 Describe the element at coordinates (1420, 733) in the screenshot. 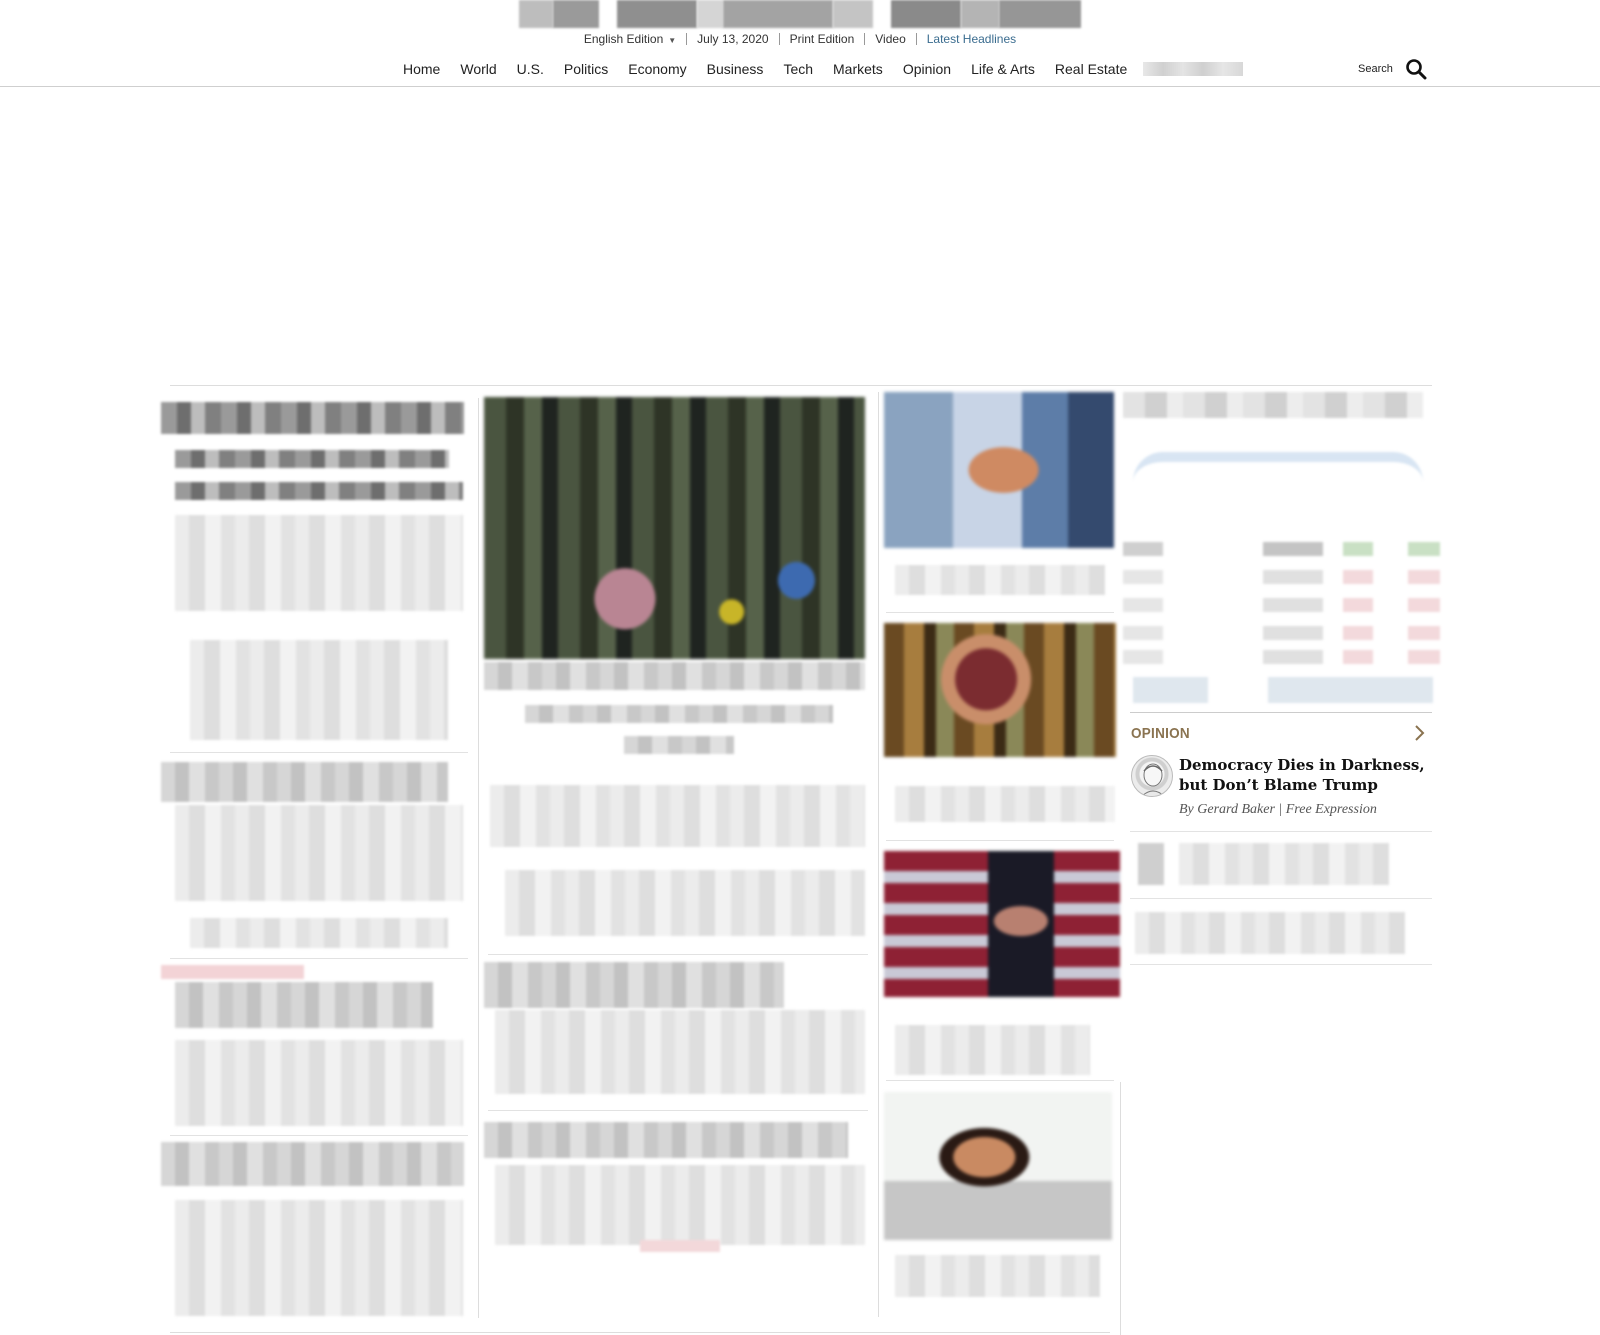

I see `chevron-right-icon` at that location.